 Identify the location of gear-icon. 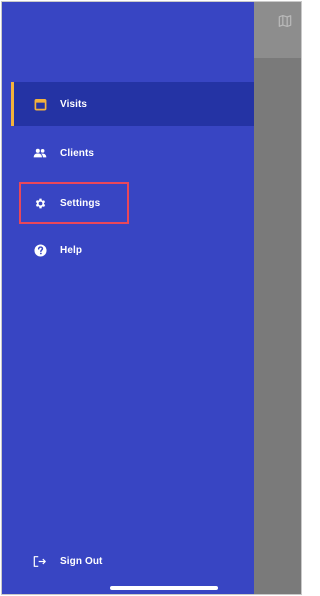
(40, 203).